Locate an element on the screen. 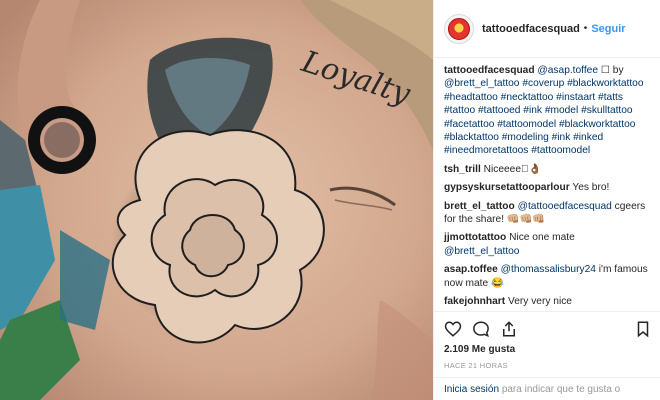 This screenshot has height=400, width=660. comment-username: jjmottotattoo is located at coordinates (475, 237).